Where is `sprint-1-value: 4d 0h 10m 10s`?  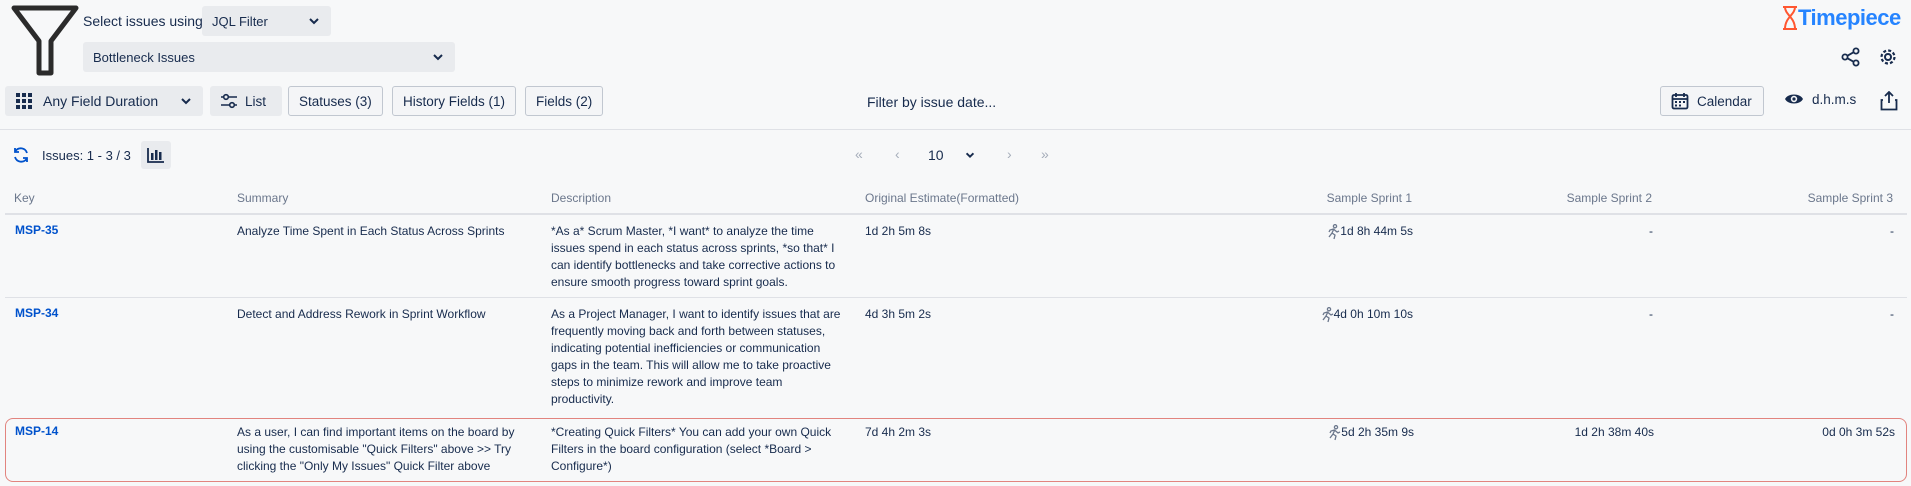 sprint-1-value: 4d 0h 10m 10s is located at coordinates (1373, 314).